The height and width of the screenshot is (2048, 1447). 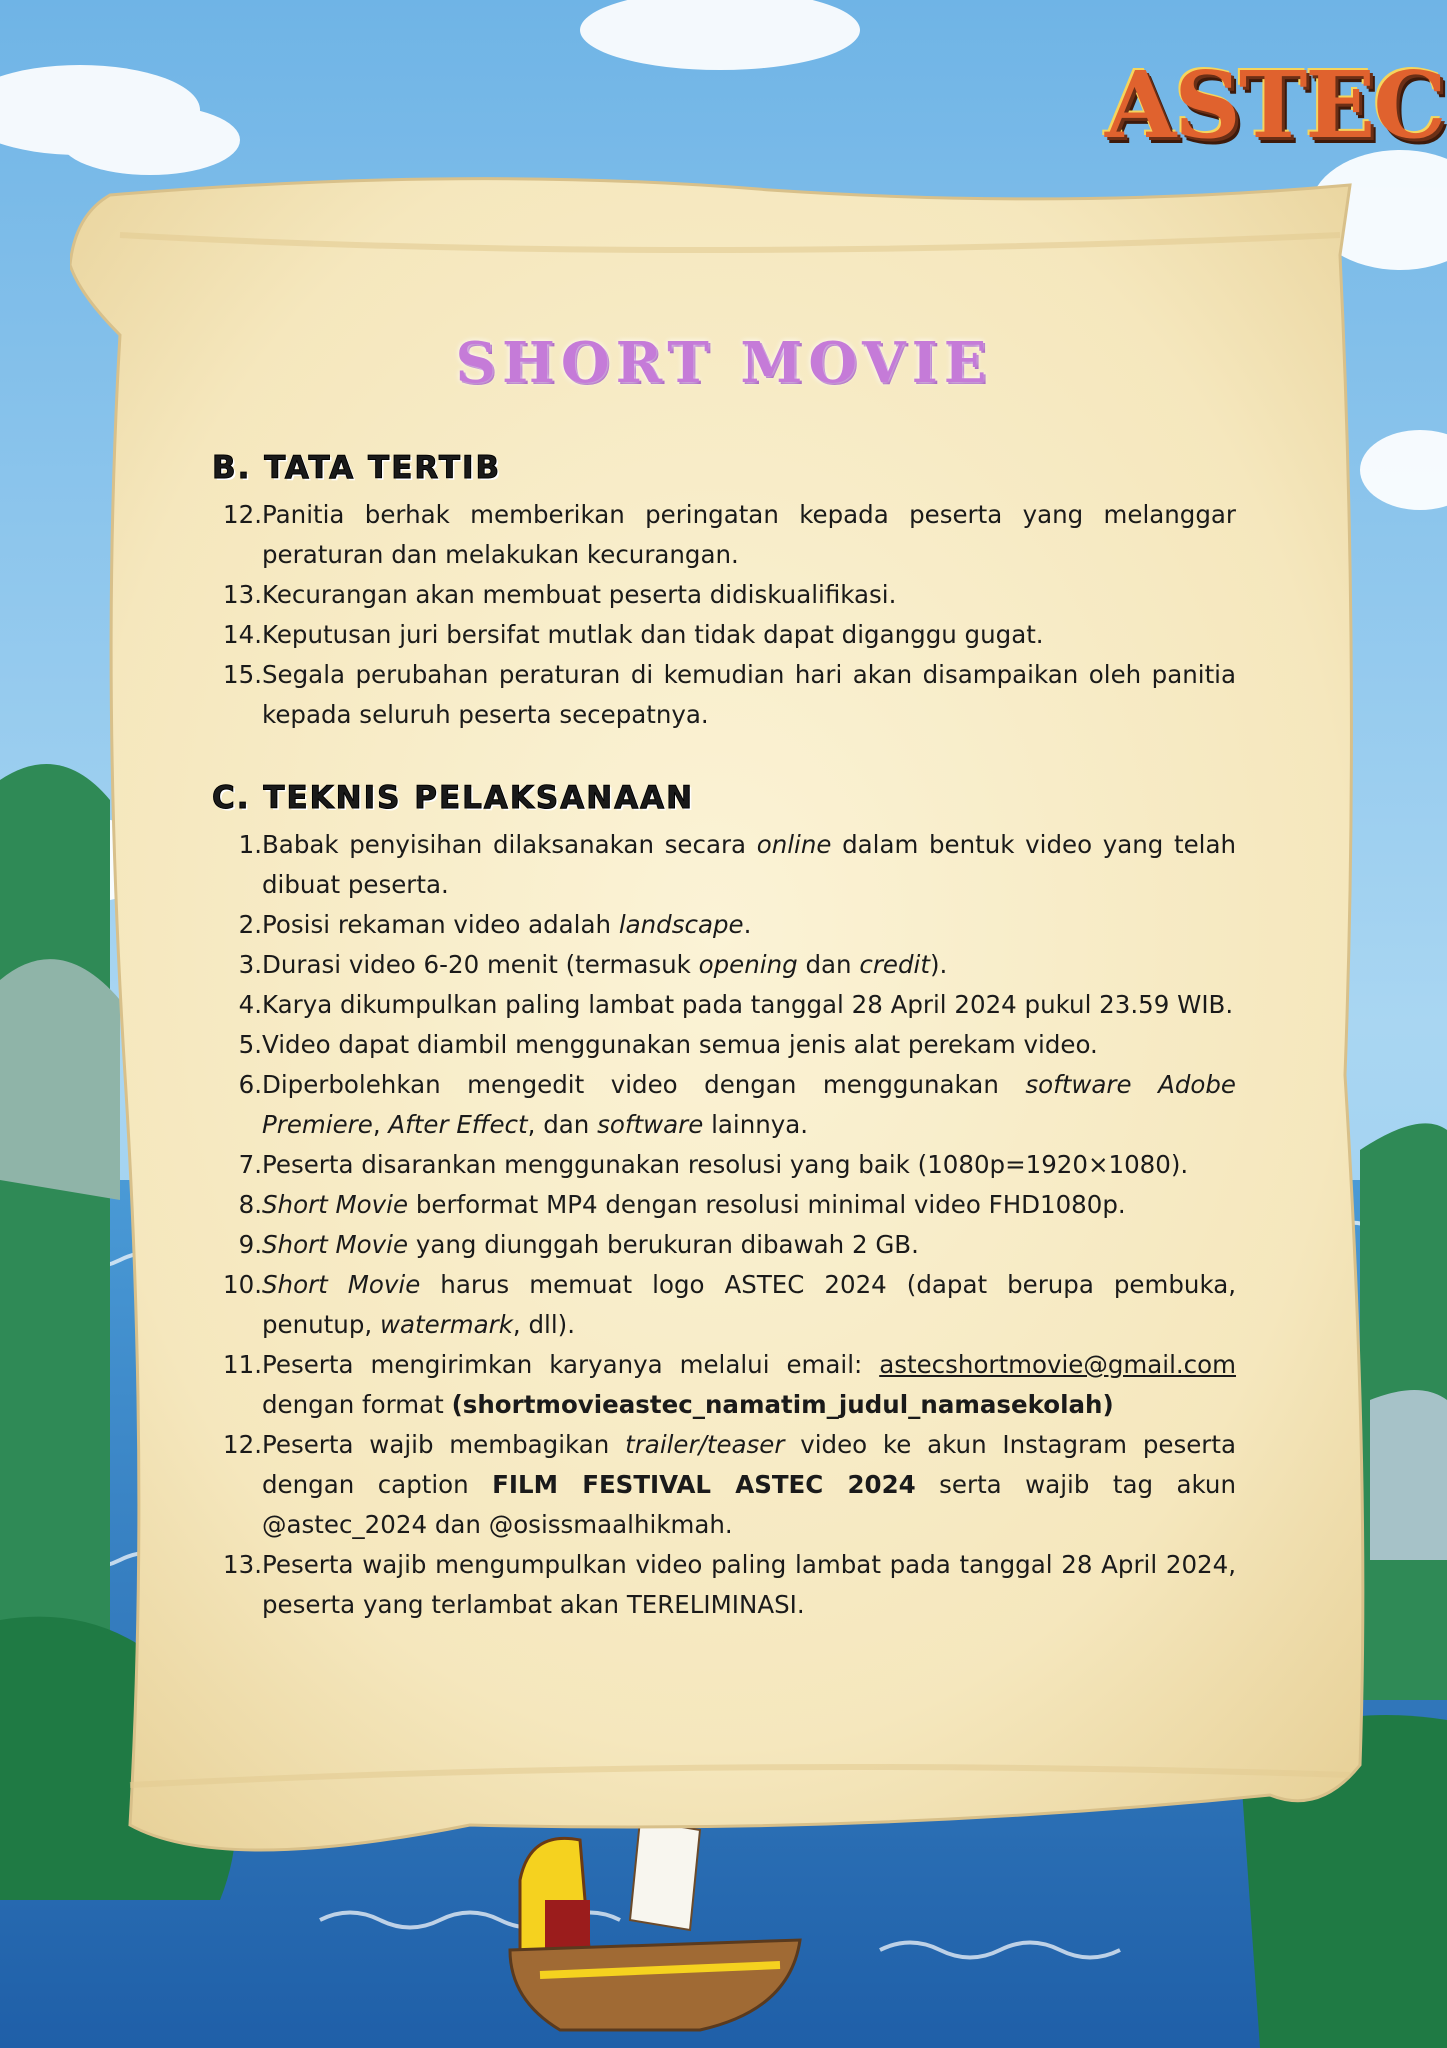 What do you see at coordinates (250, 1084) in the screenshot?
I see `list-item-number: 6.` at bounding box center [250, 1084].